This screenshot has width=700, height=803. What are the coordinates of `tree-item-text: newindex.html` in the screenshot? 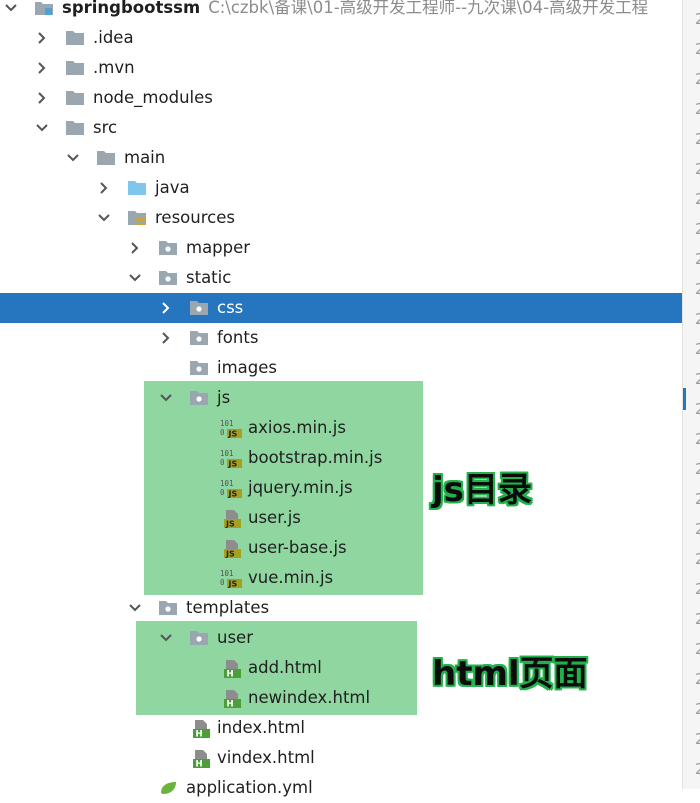 It's located at (309, 697).